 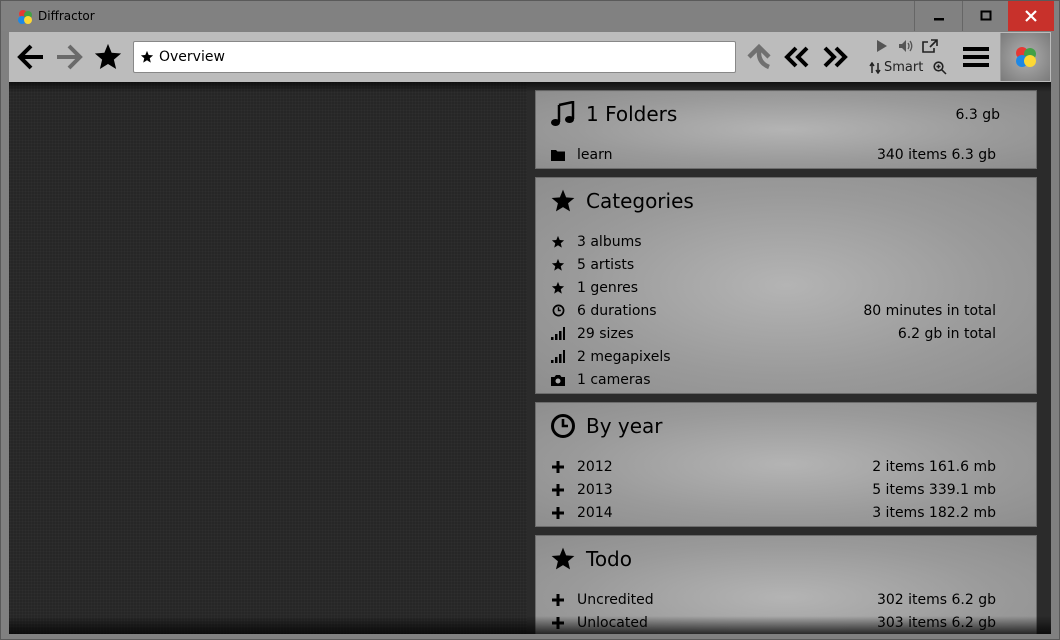 I want to click on list-item: 1 cameras, so click(x=773, y=379).